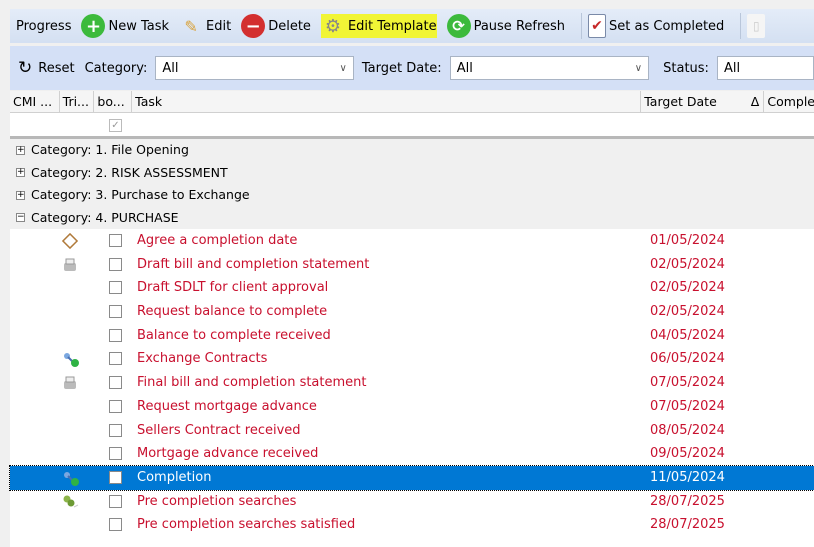  What do you see at coordinates (756, 26) in the screenshot?
I see `disabled-doc-icon: ▯` at bounding box center [756, 26].